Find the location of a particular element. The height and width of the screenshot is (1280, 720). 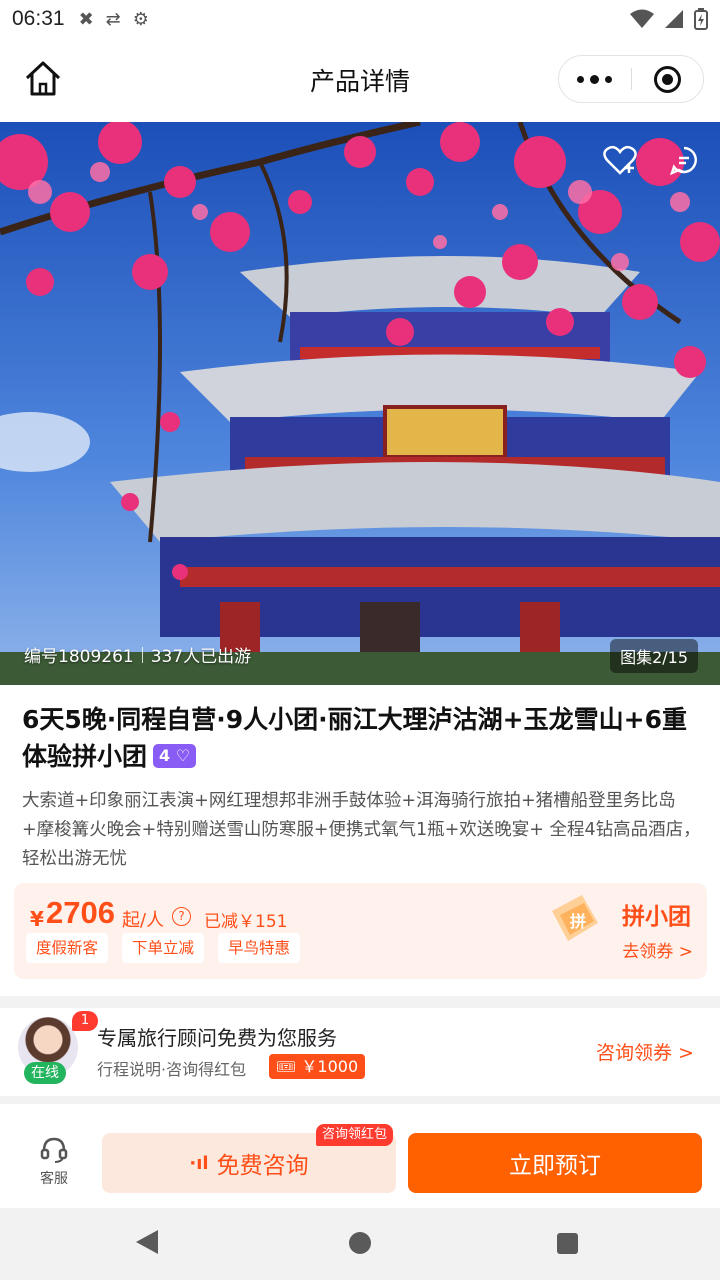

free-consult-label: 免费咨询 is located at coordinates (262, 1166).